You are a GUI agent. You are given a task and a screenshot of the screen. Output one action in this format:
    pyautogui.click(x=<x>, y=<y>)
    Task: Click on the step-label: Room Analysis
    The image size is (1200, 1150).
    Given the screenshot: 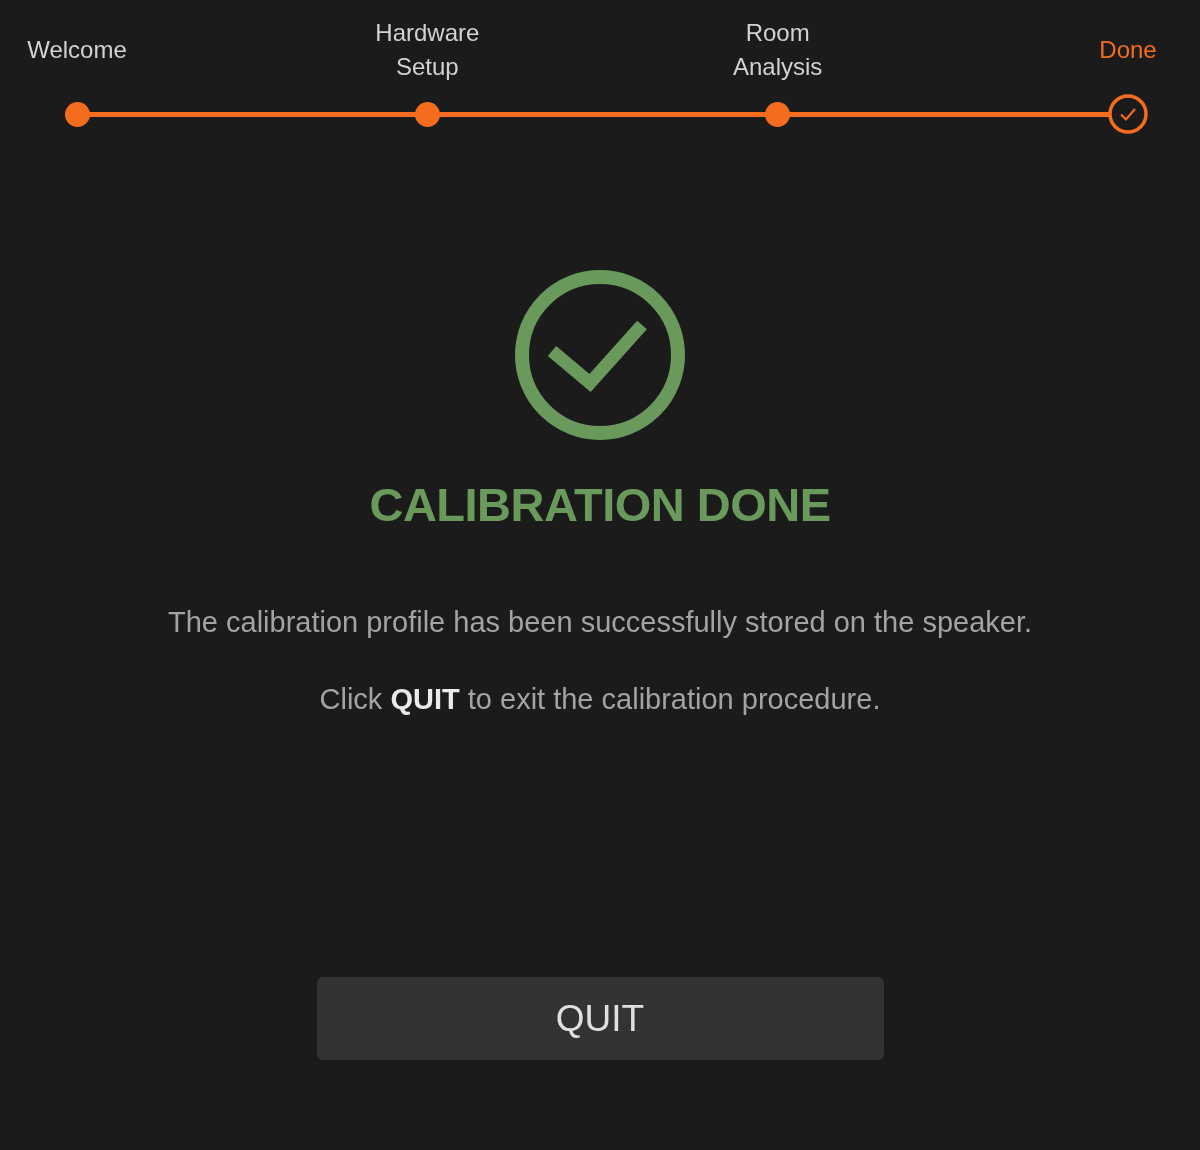 What is the action you would take?
    pyautogui.click(x=777, y=50)
    